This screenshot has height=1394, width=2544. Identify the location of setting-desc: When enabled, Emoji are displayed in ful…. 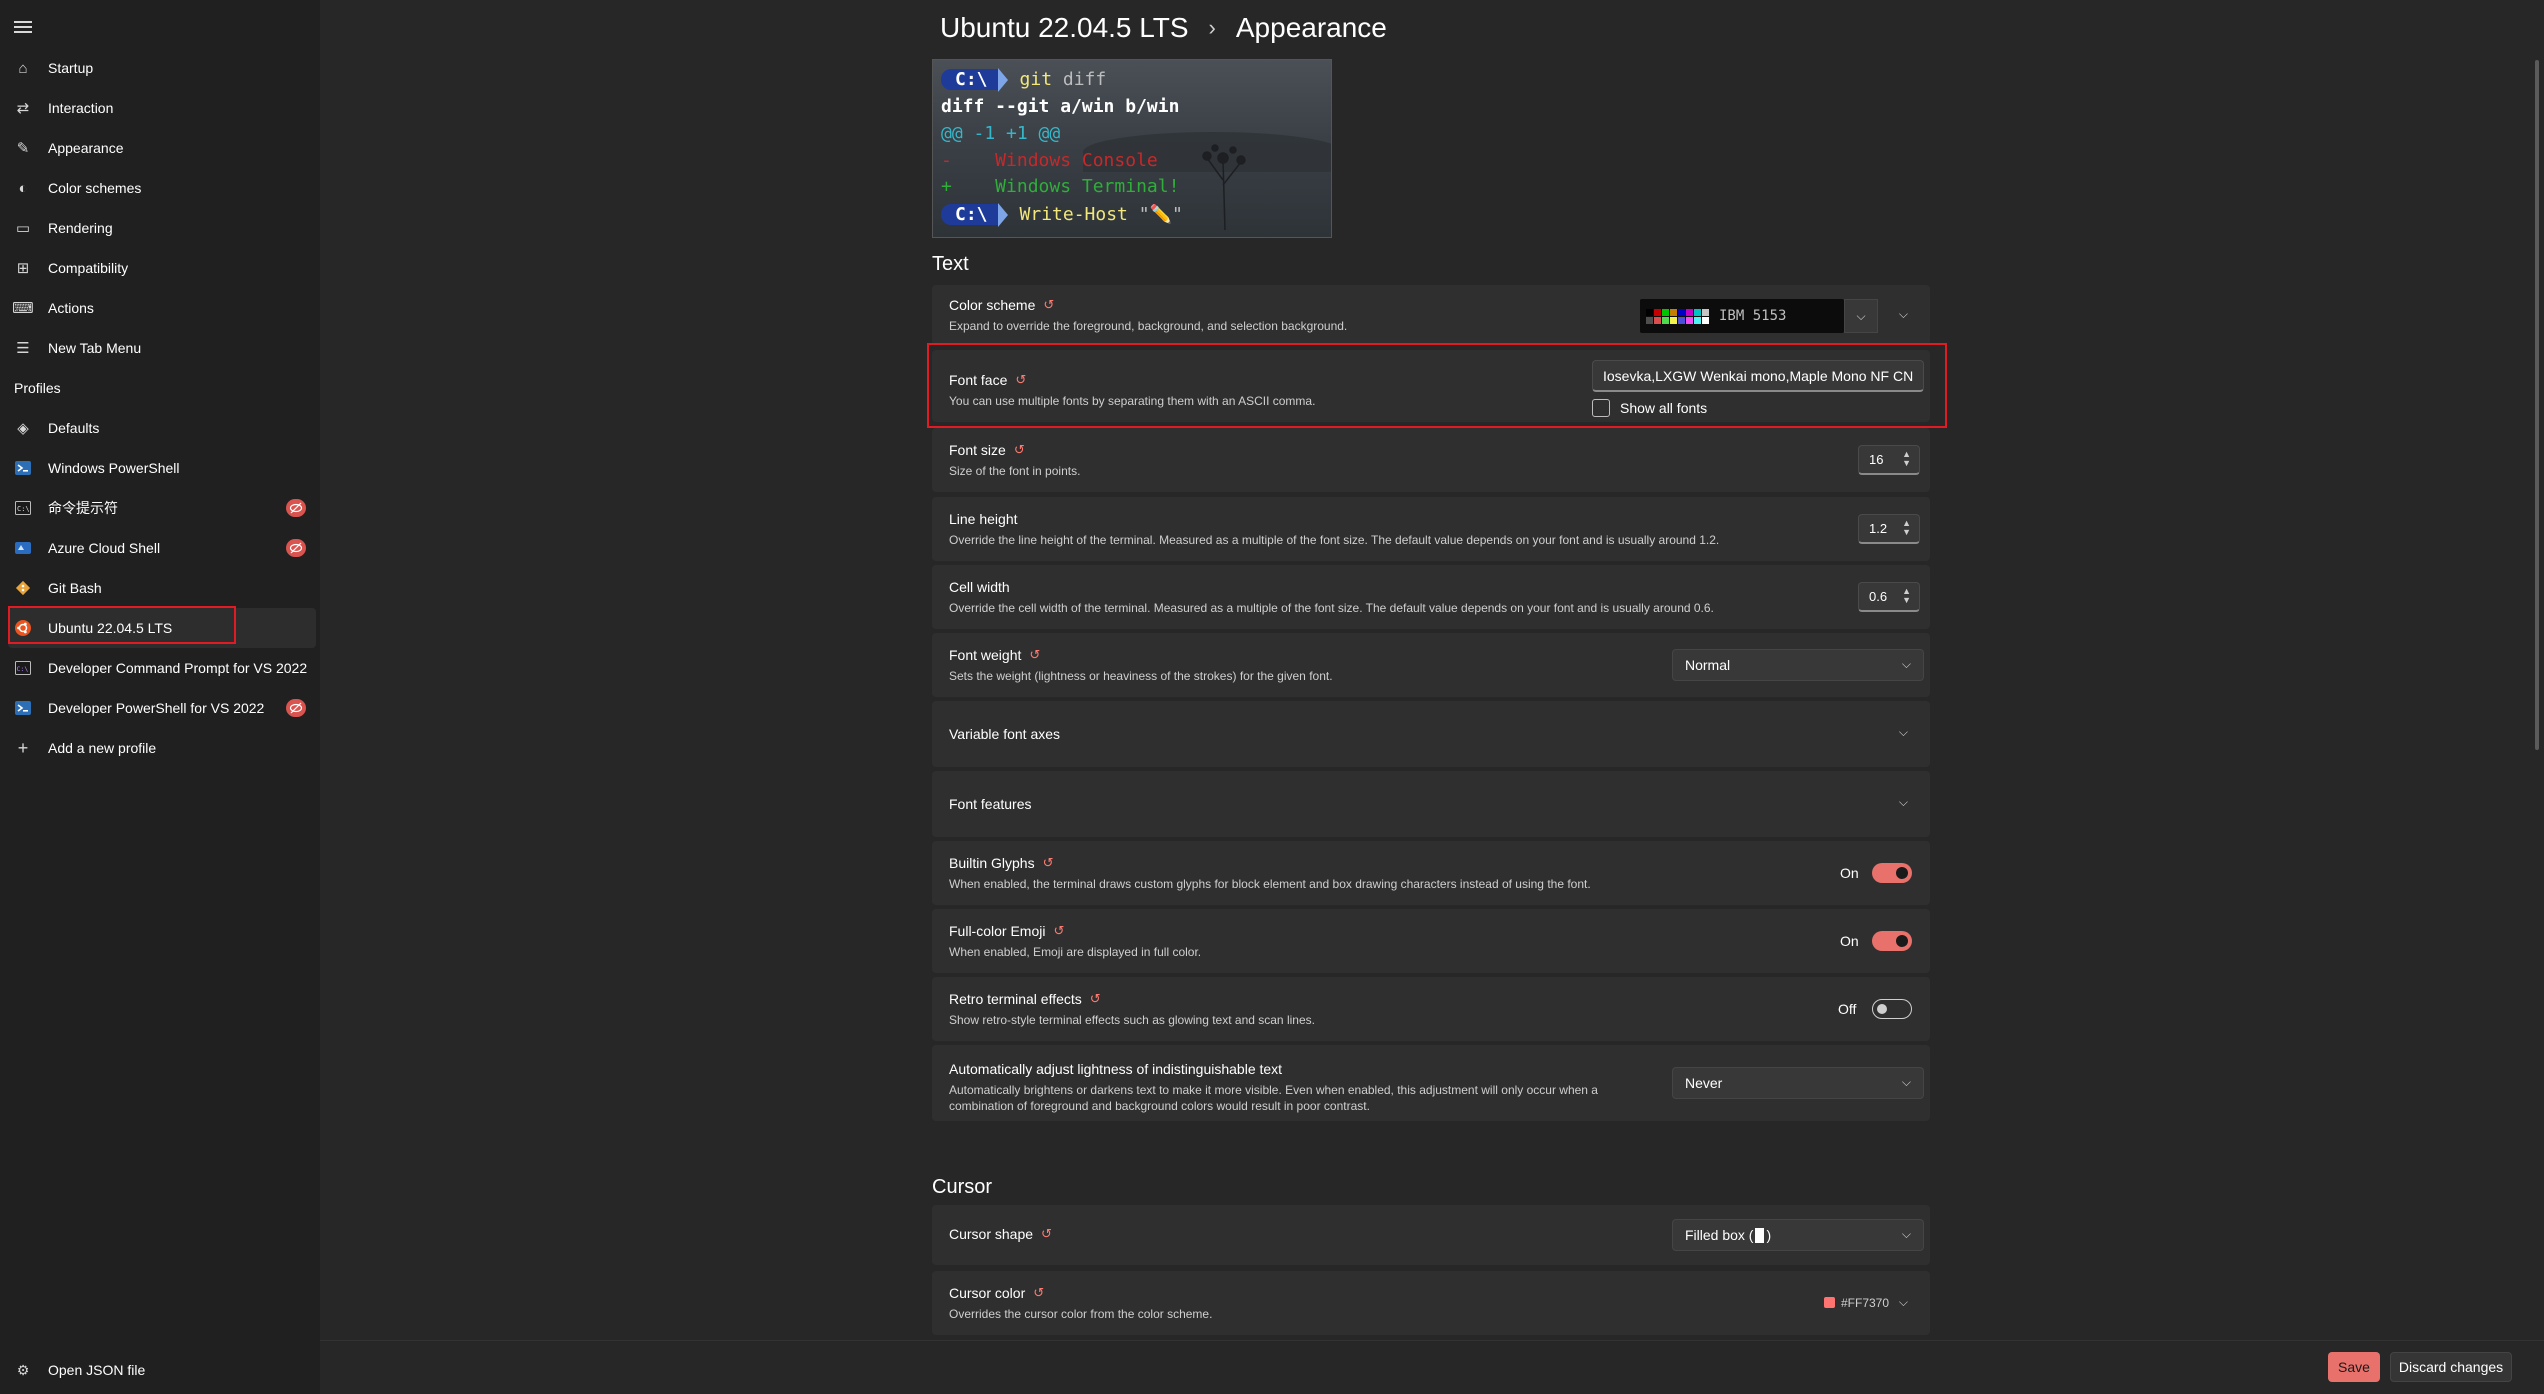
(1075, 952).